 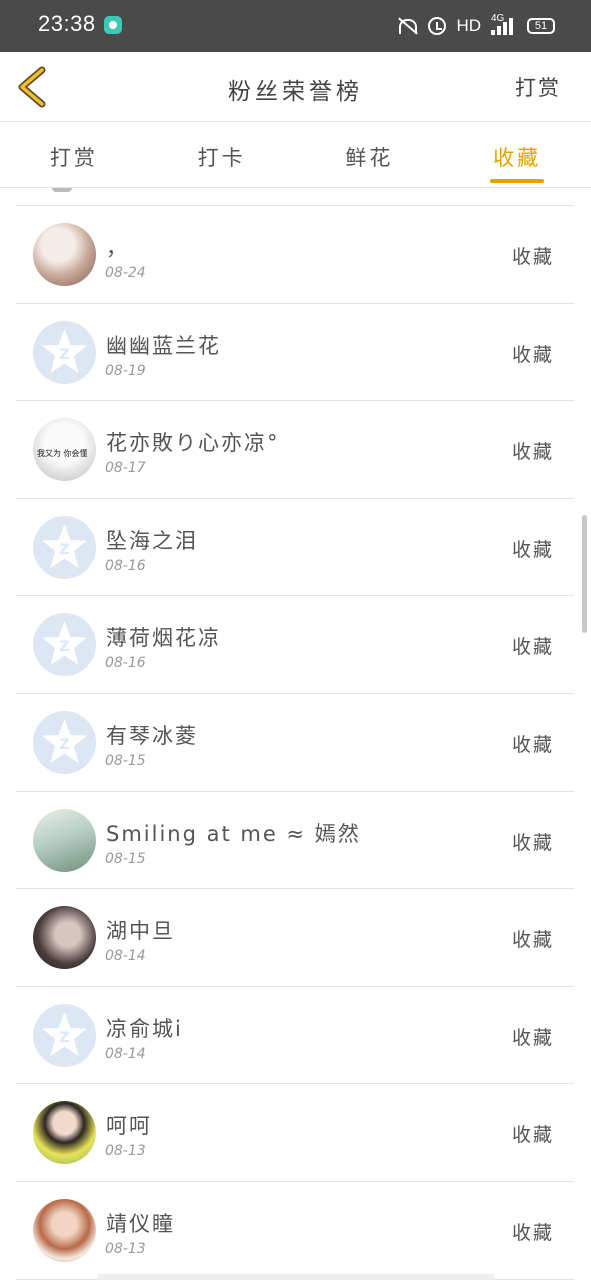 What do you see at coordinates (295, 1133) in the screenshot?
I see `list-item: 呵呵 08-13 收藏` at bounding box center [295, 1133].